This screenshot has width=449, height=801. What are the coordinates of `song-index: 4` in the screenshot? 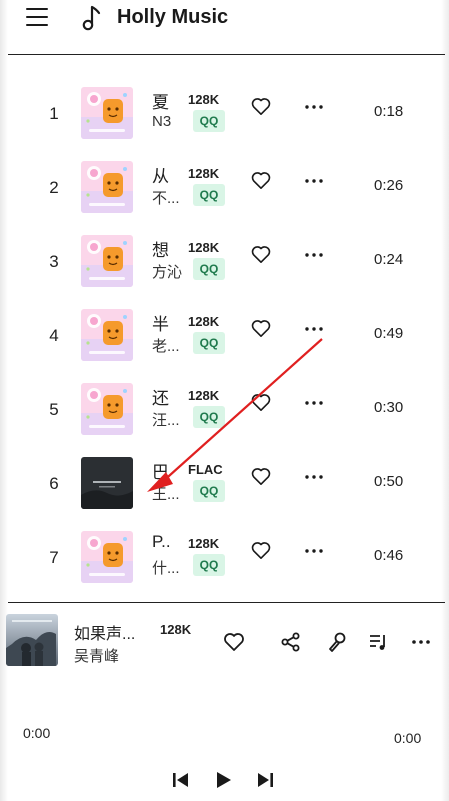 It's located at (54, 335).